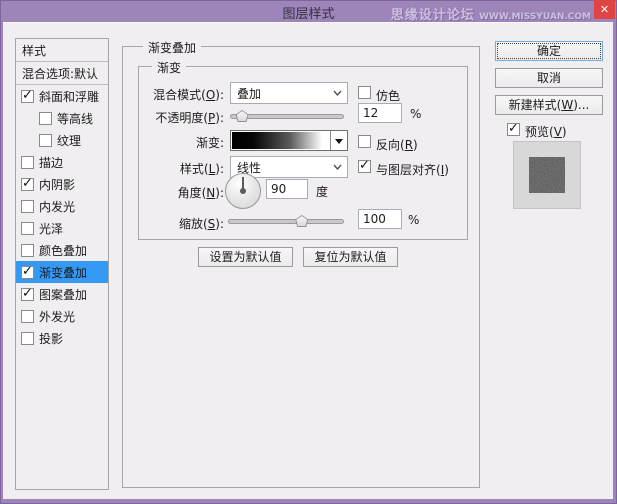 The height and width of the screenshot is (504, 617). I want to click on angle-dial-hub, so click(243, 191).